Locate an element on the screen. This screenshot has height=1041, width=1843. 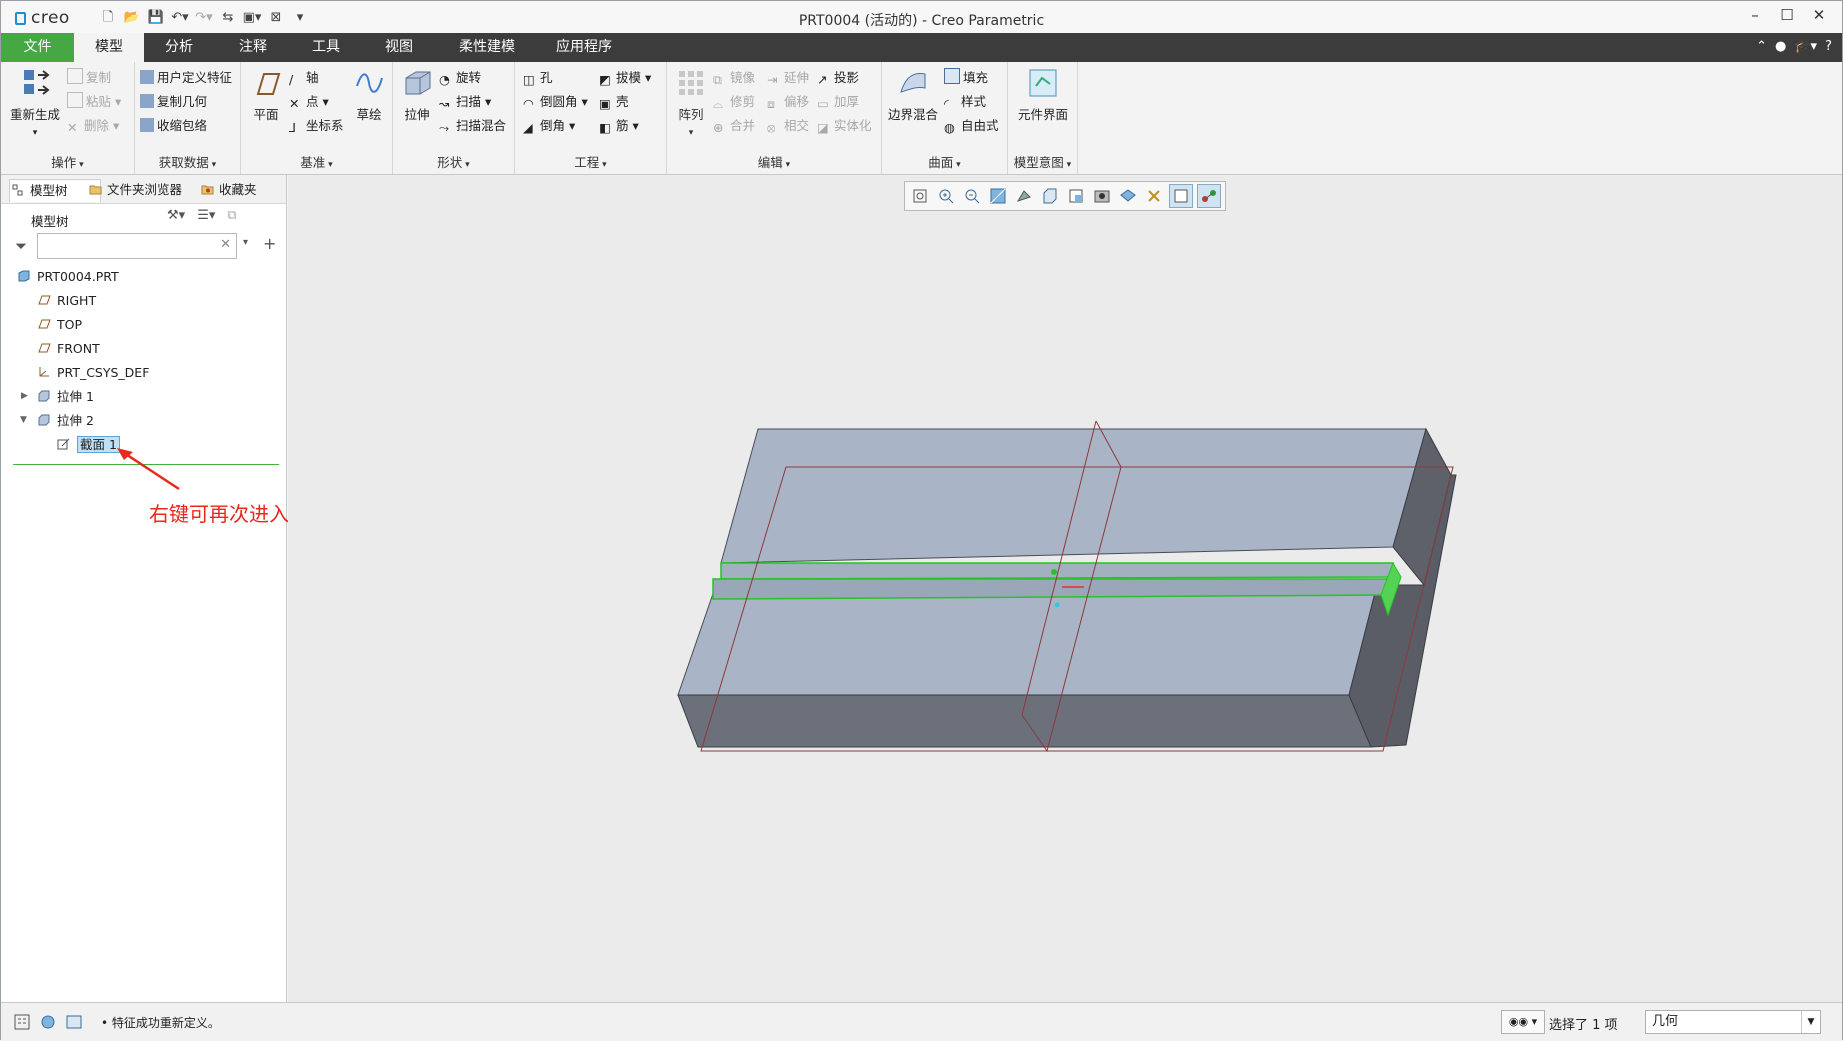
merge-button: ⊕ 合并 is located at coordinates (734, 126).